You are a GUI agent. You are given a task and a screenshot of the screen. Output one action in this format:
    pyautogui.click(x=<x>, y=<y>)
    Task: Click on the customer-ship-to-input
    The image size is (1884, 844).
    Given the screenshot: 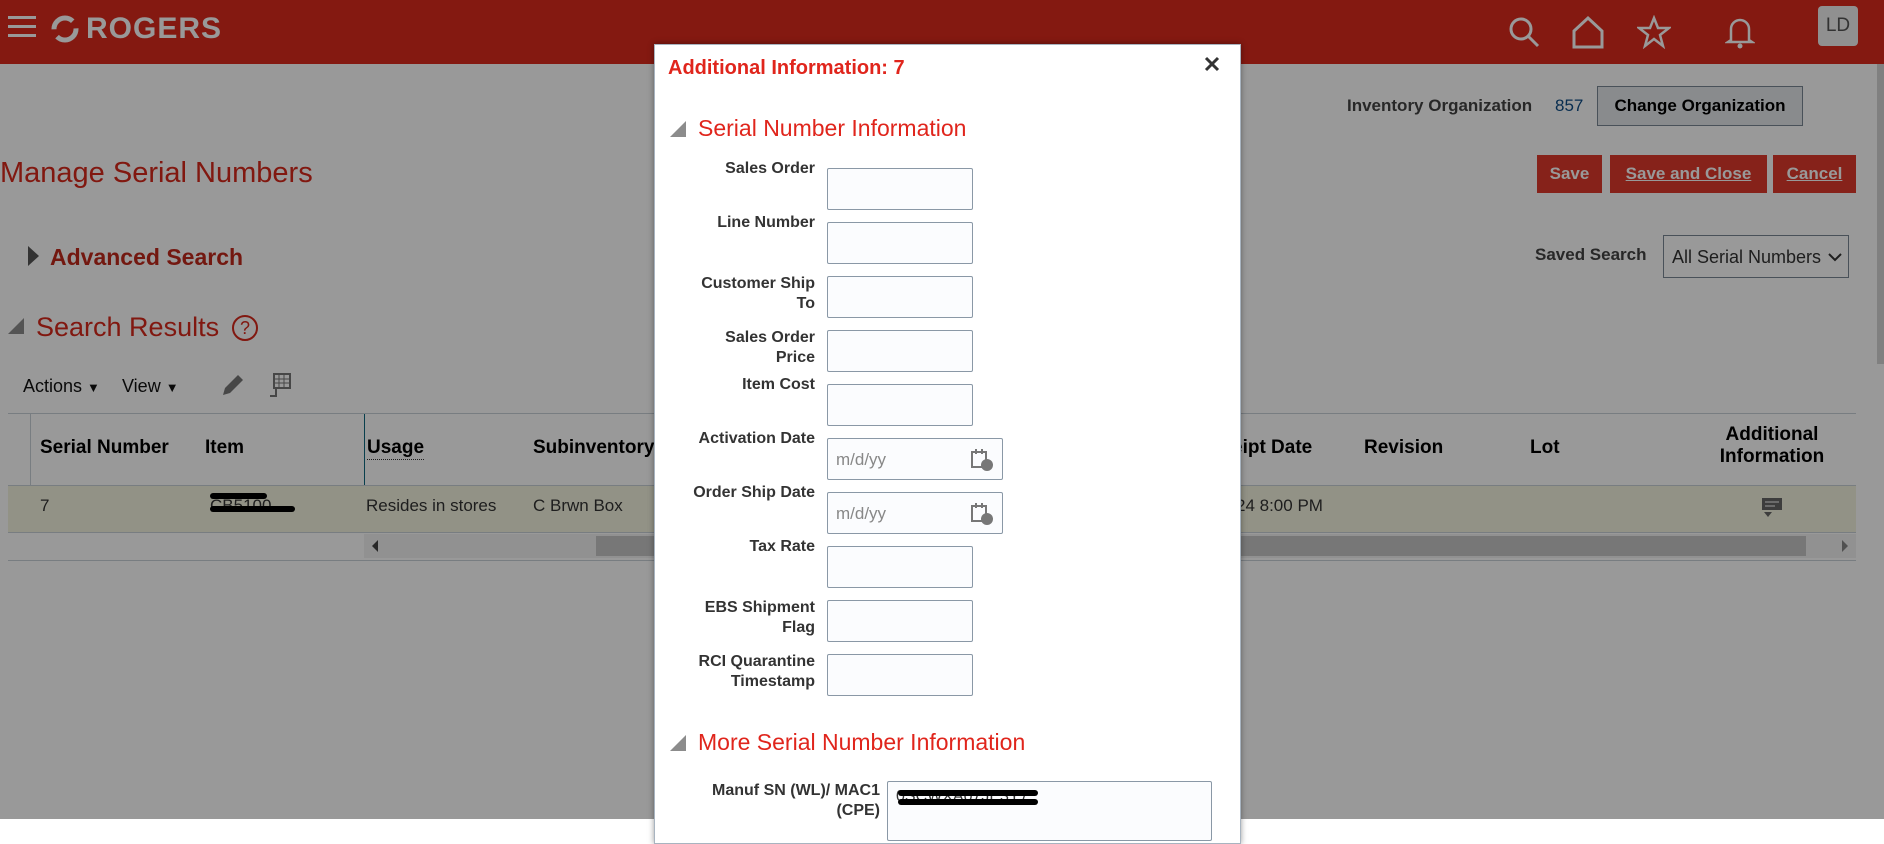 What is the action you would take?
    pyautogui.click(x=900, y=297)
    